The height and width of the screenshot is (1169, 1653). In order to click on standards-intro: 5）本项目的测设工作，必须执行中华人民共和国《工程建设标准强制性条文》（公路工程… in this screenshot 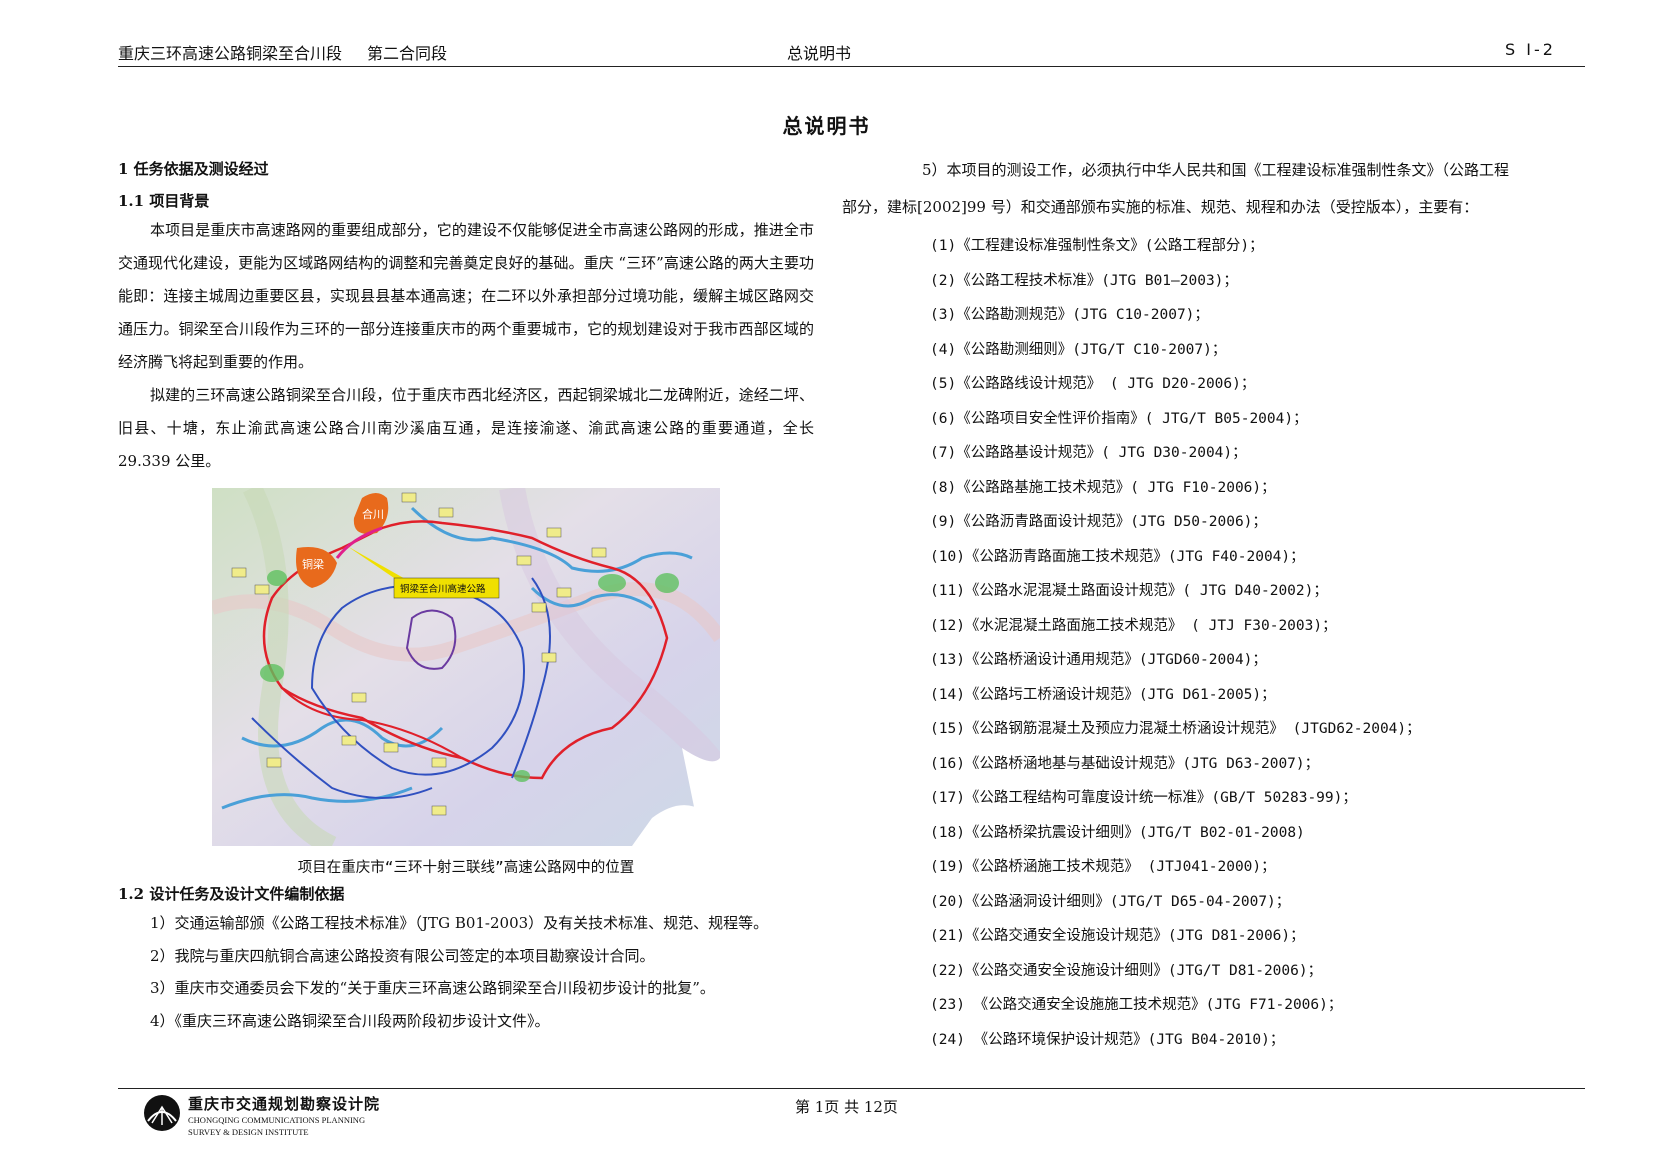, I will do `click(1216, 189)`.